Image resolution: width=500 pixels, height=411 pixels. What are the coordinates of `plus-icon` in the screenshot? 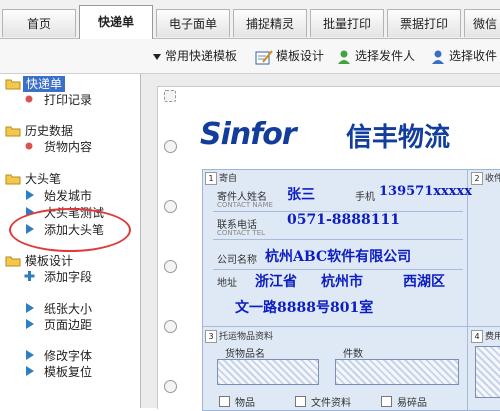 It's located at (29, 276).